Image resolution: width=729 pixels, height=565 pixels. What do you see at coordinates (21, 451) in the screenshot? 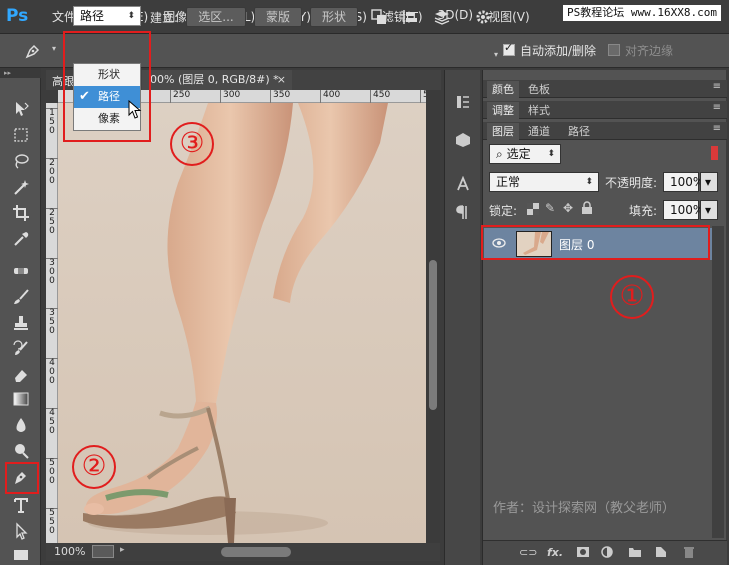
I see `dodge-tool-icon` at bounding box center [21, 451].